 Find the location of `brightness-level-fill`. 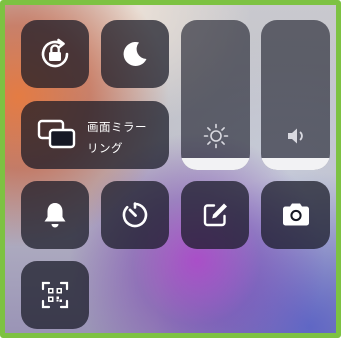

brightness-level-fill is located at coordinates (215, 164).